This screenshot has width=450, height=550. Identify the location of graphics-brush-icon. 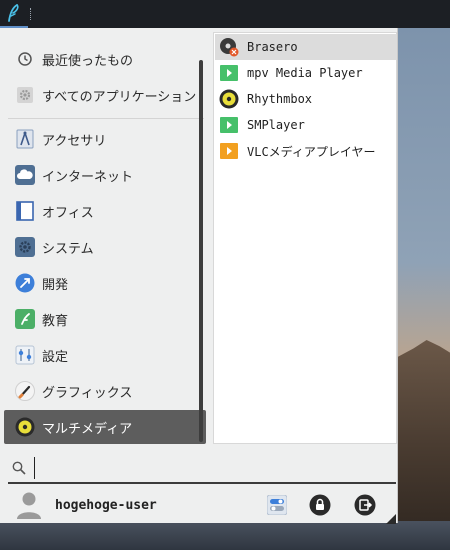
(25, 391).